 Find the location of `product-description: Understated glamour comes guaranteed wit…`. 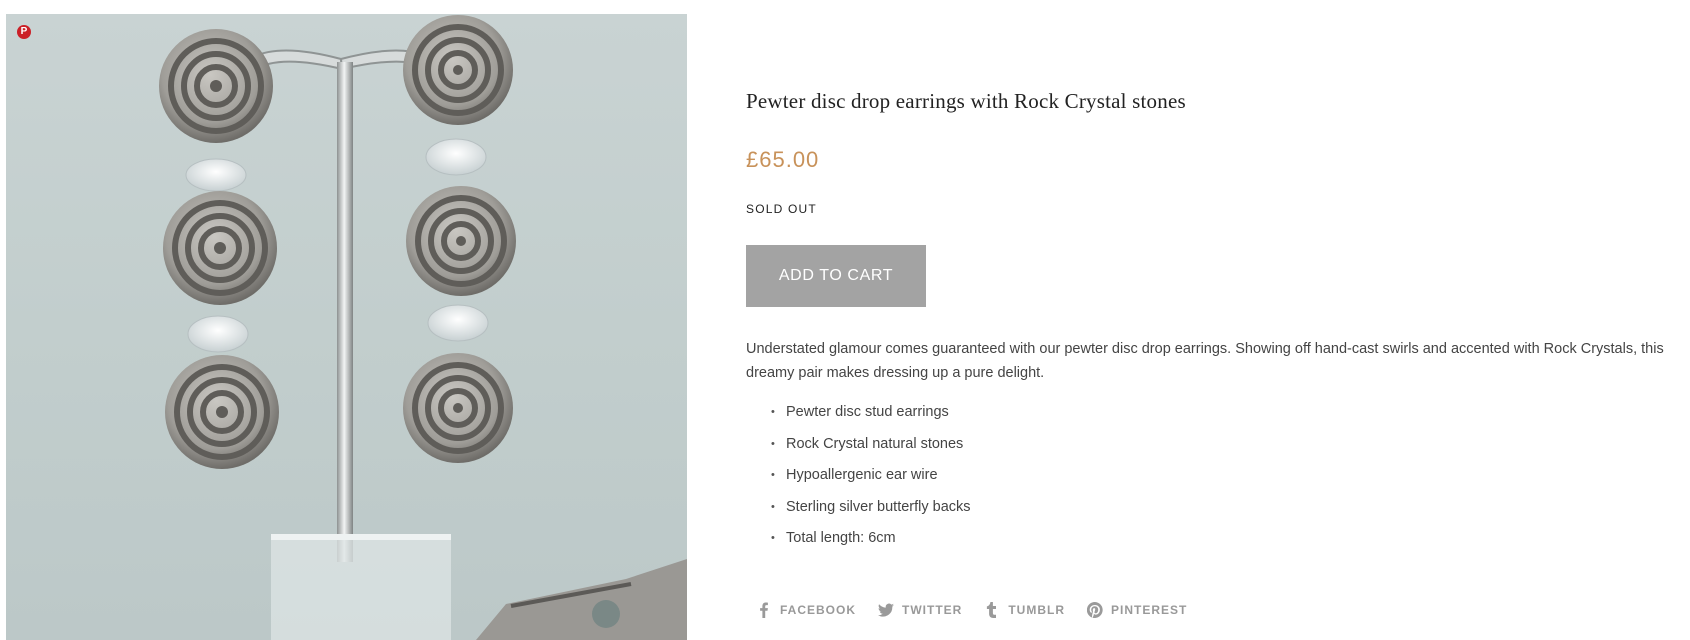

product-description: Understated glamour comes guaranteed wit… is located at coordinates (1205, 361).